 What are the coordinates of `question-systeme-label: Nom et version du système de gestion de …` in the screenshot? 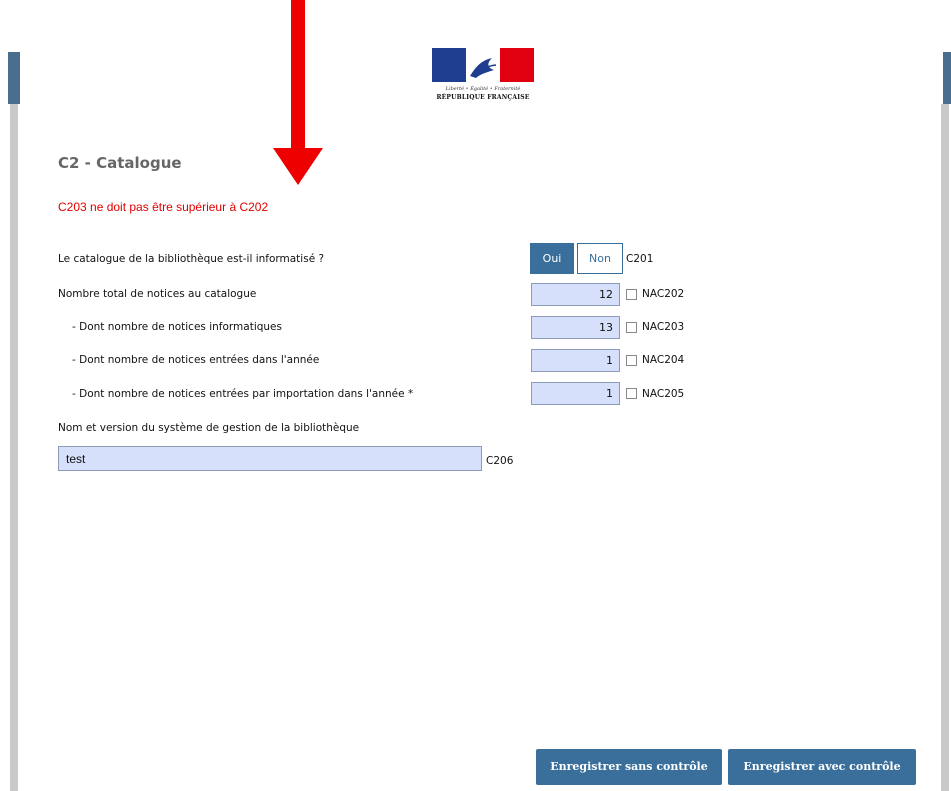 It's located at (209, 428).